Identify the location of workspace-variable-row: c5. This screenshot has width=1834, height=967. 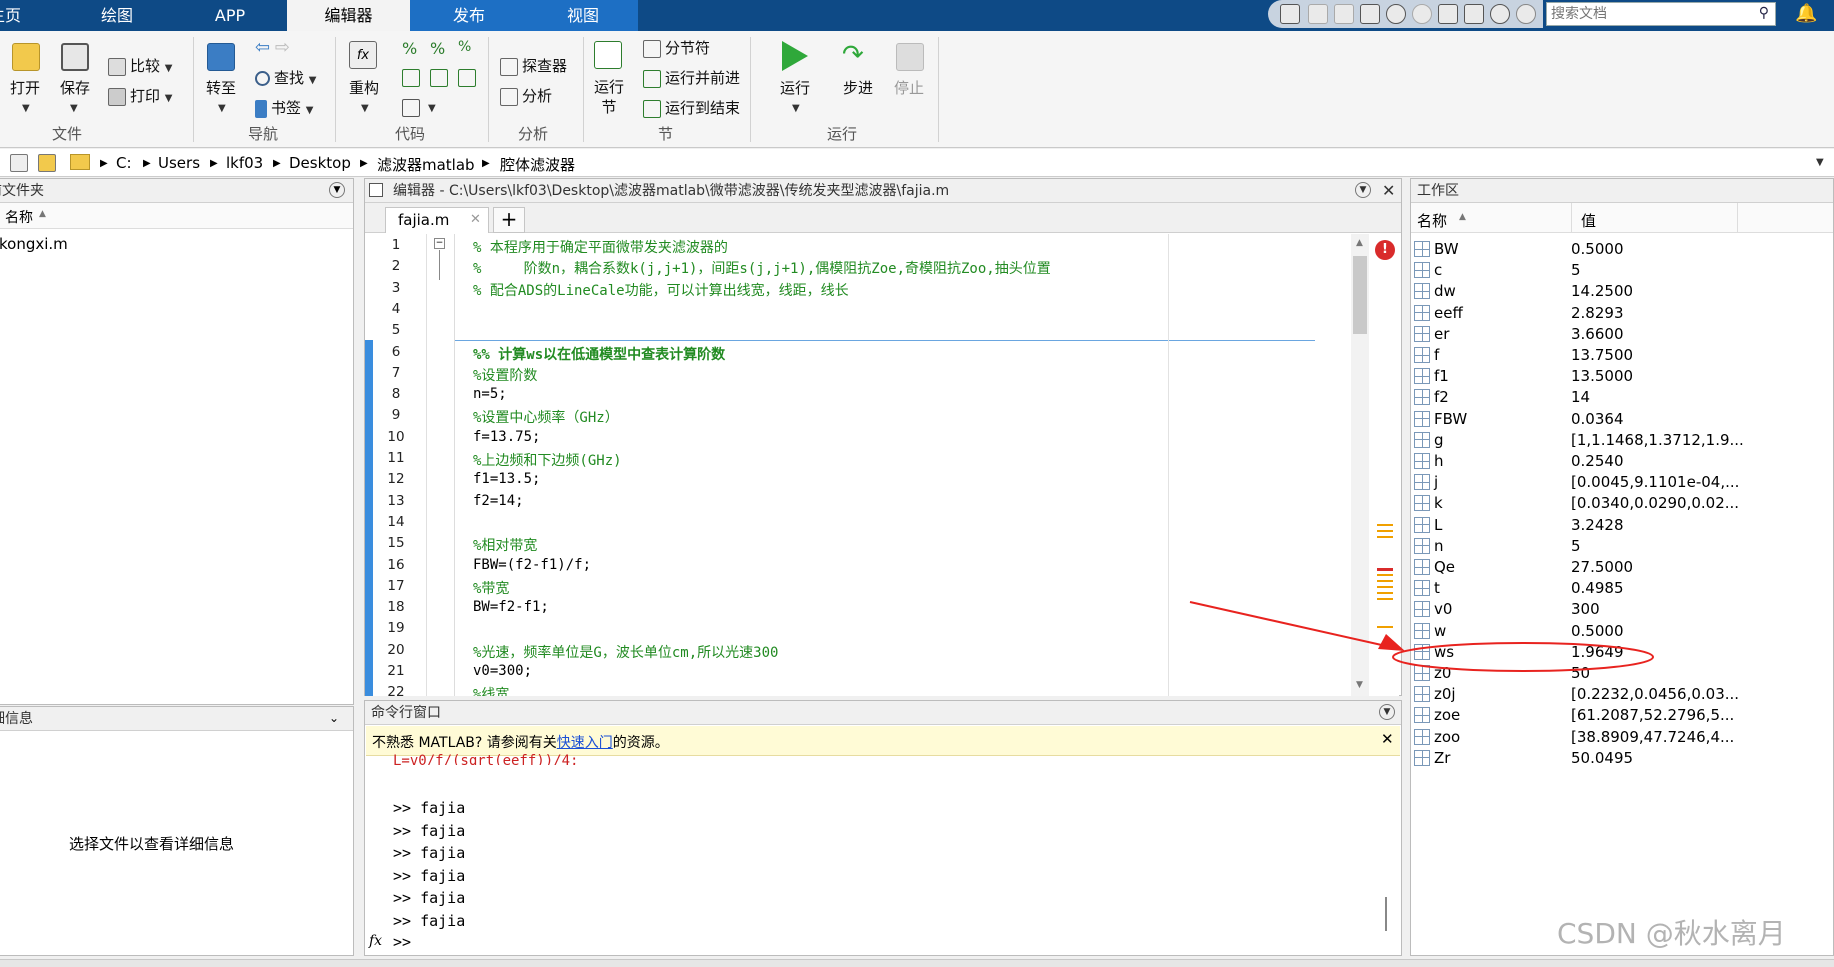
(1591, 270).